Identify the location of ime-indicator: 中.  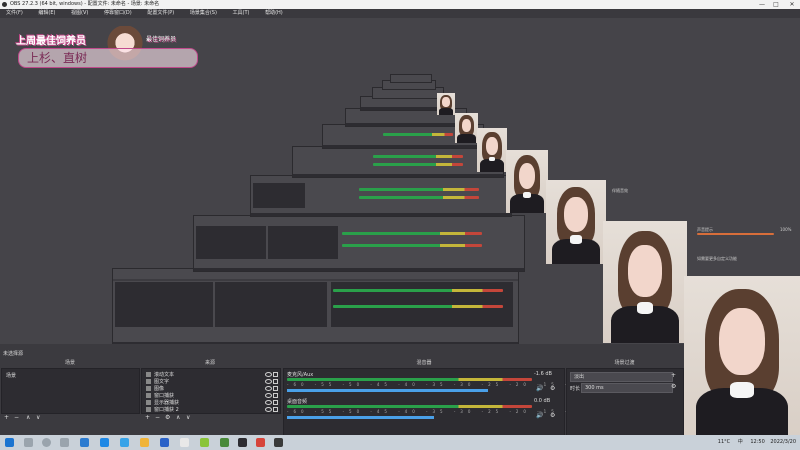
(740, 442).